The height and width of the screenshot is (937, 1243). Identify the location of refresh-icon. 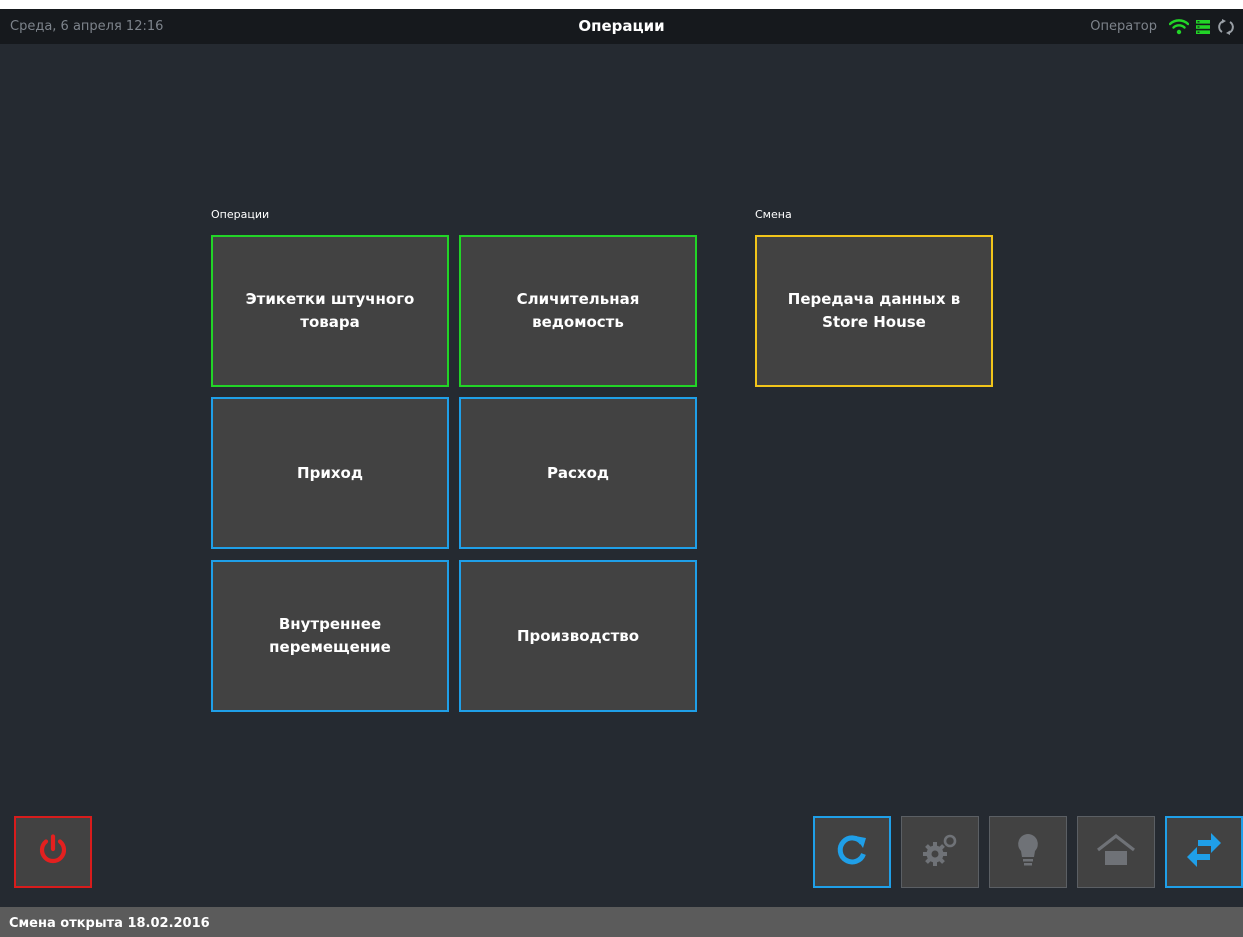
(852, 852).